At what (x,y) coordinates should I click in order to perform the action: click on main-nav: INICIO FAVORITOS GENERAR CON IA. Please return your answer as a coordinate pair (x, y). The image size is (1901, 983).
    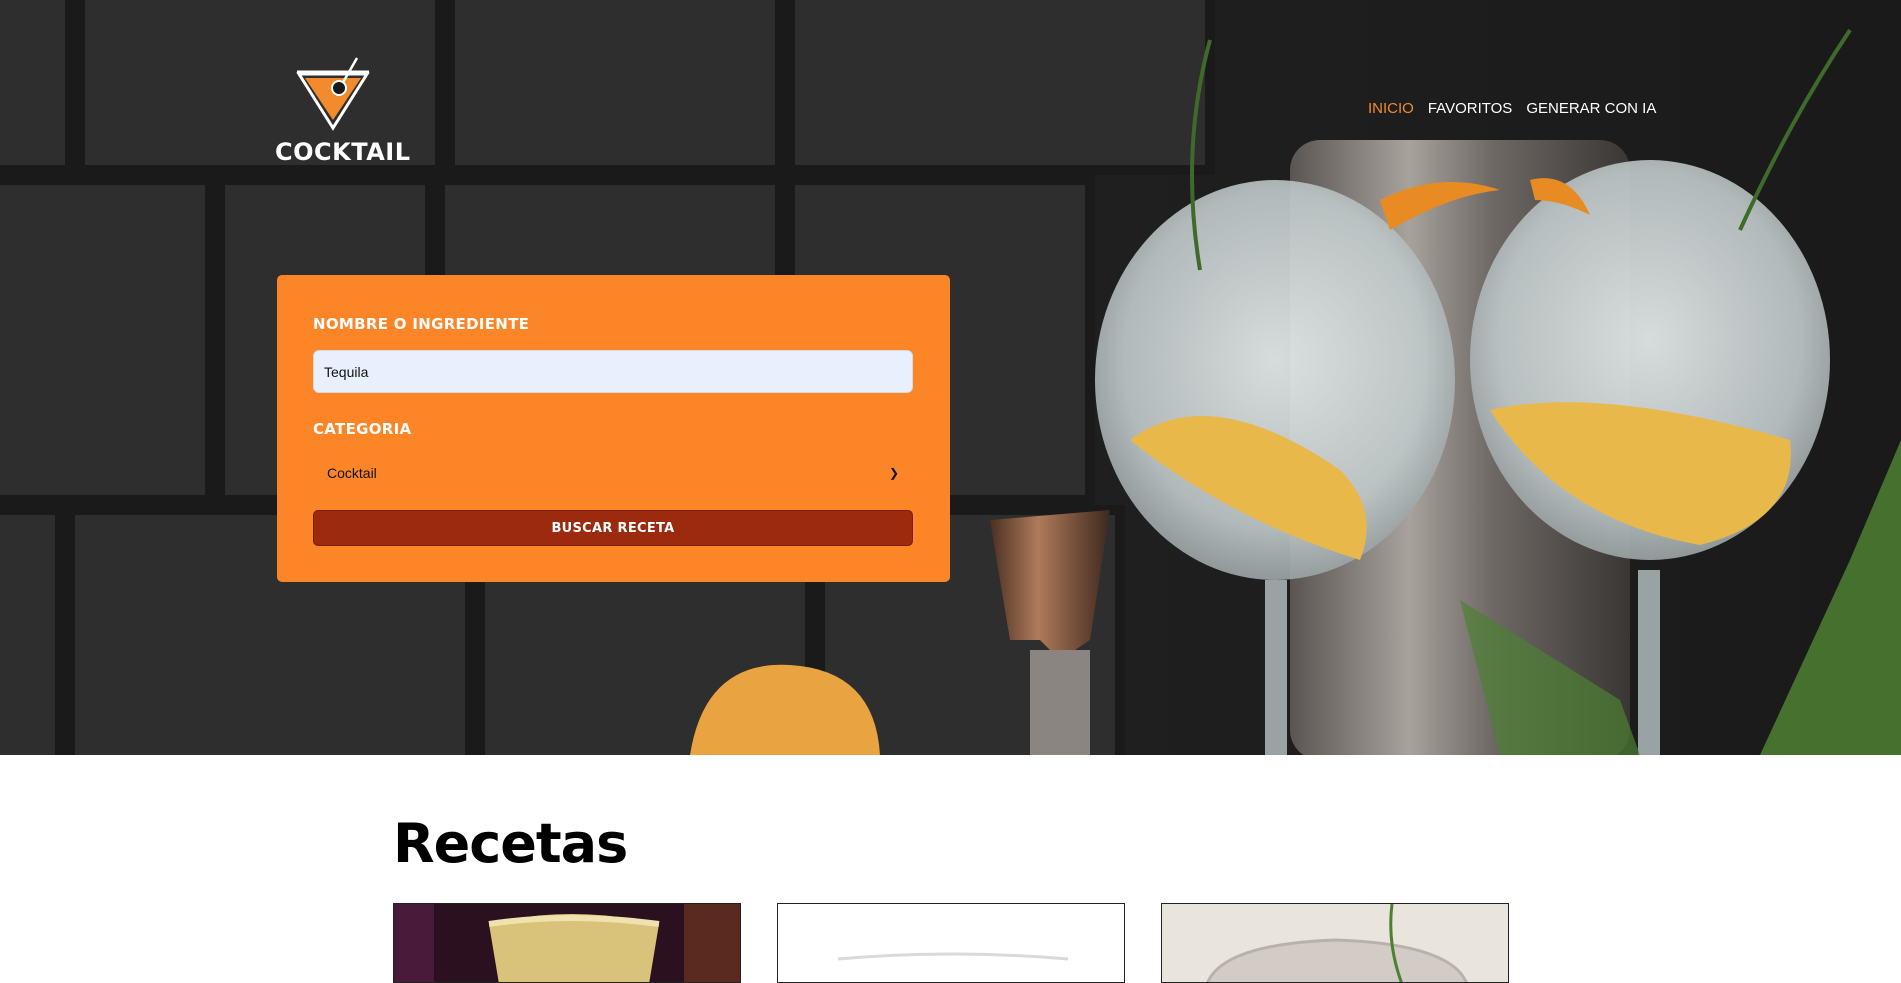
    Looking at the image, I should click on (1512, 108).